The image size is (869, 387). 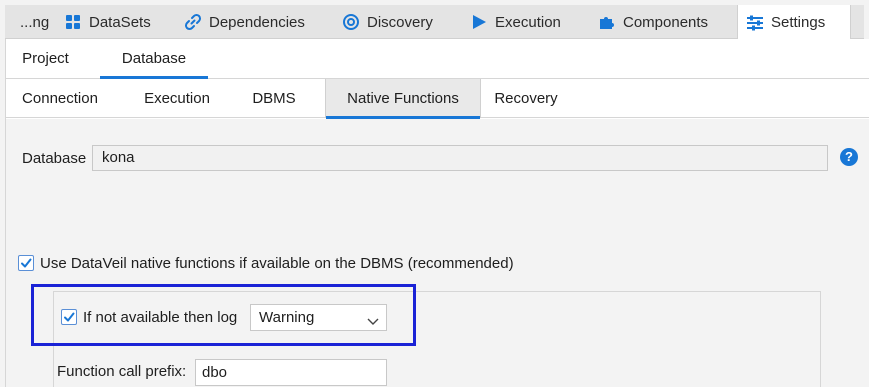 I want to click on link-icon, so click(x=193, y=22).